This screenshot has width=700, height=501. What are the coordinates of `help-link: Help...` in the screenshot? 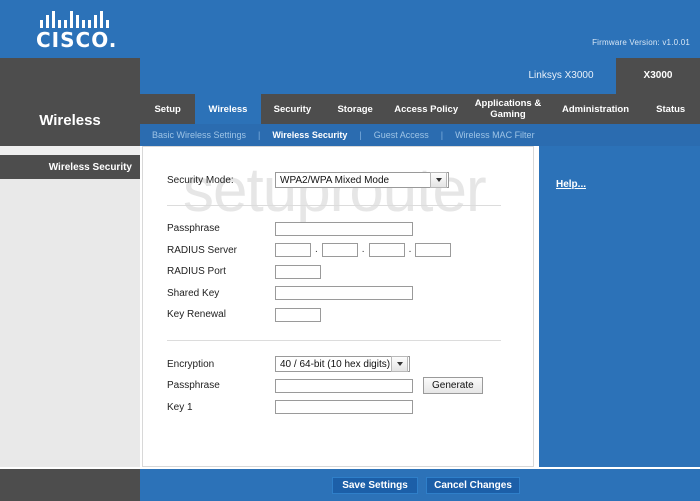 It's located at (571, 184).